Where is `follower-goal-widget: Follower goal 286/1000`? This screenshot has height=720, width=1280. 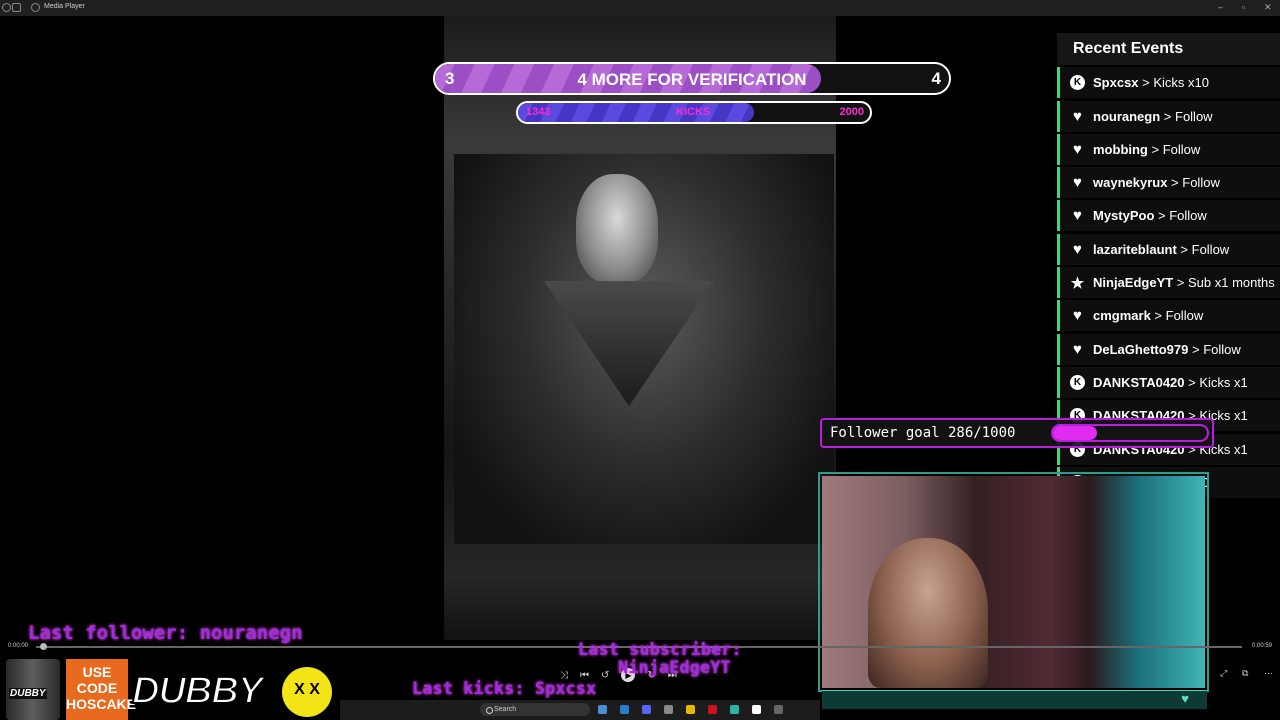
follower-goal-widget: Follower goal 286/1000 is located at coordinates (1017, 433).